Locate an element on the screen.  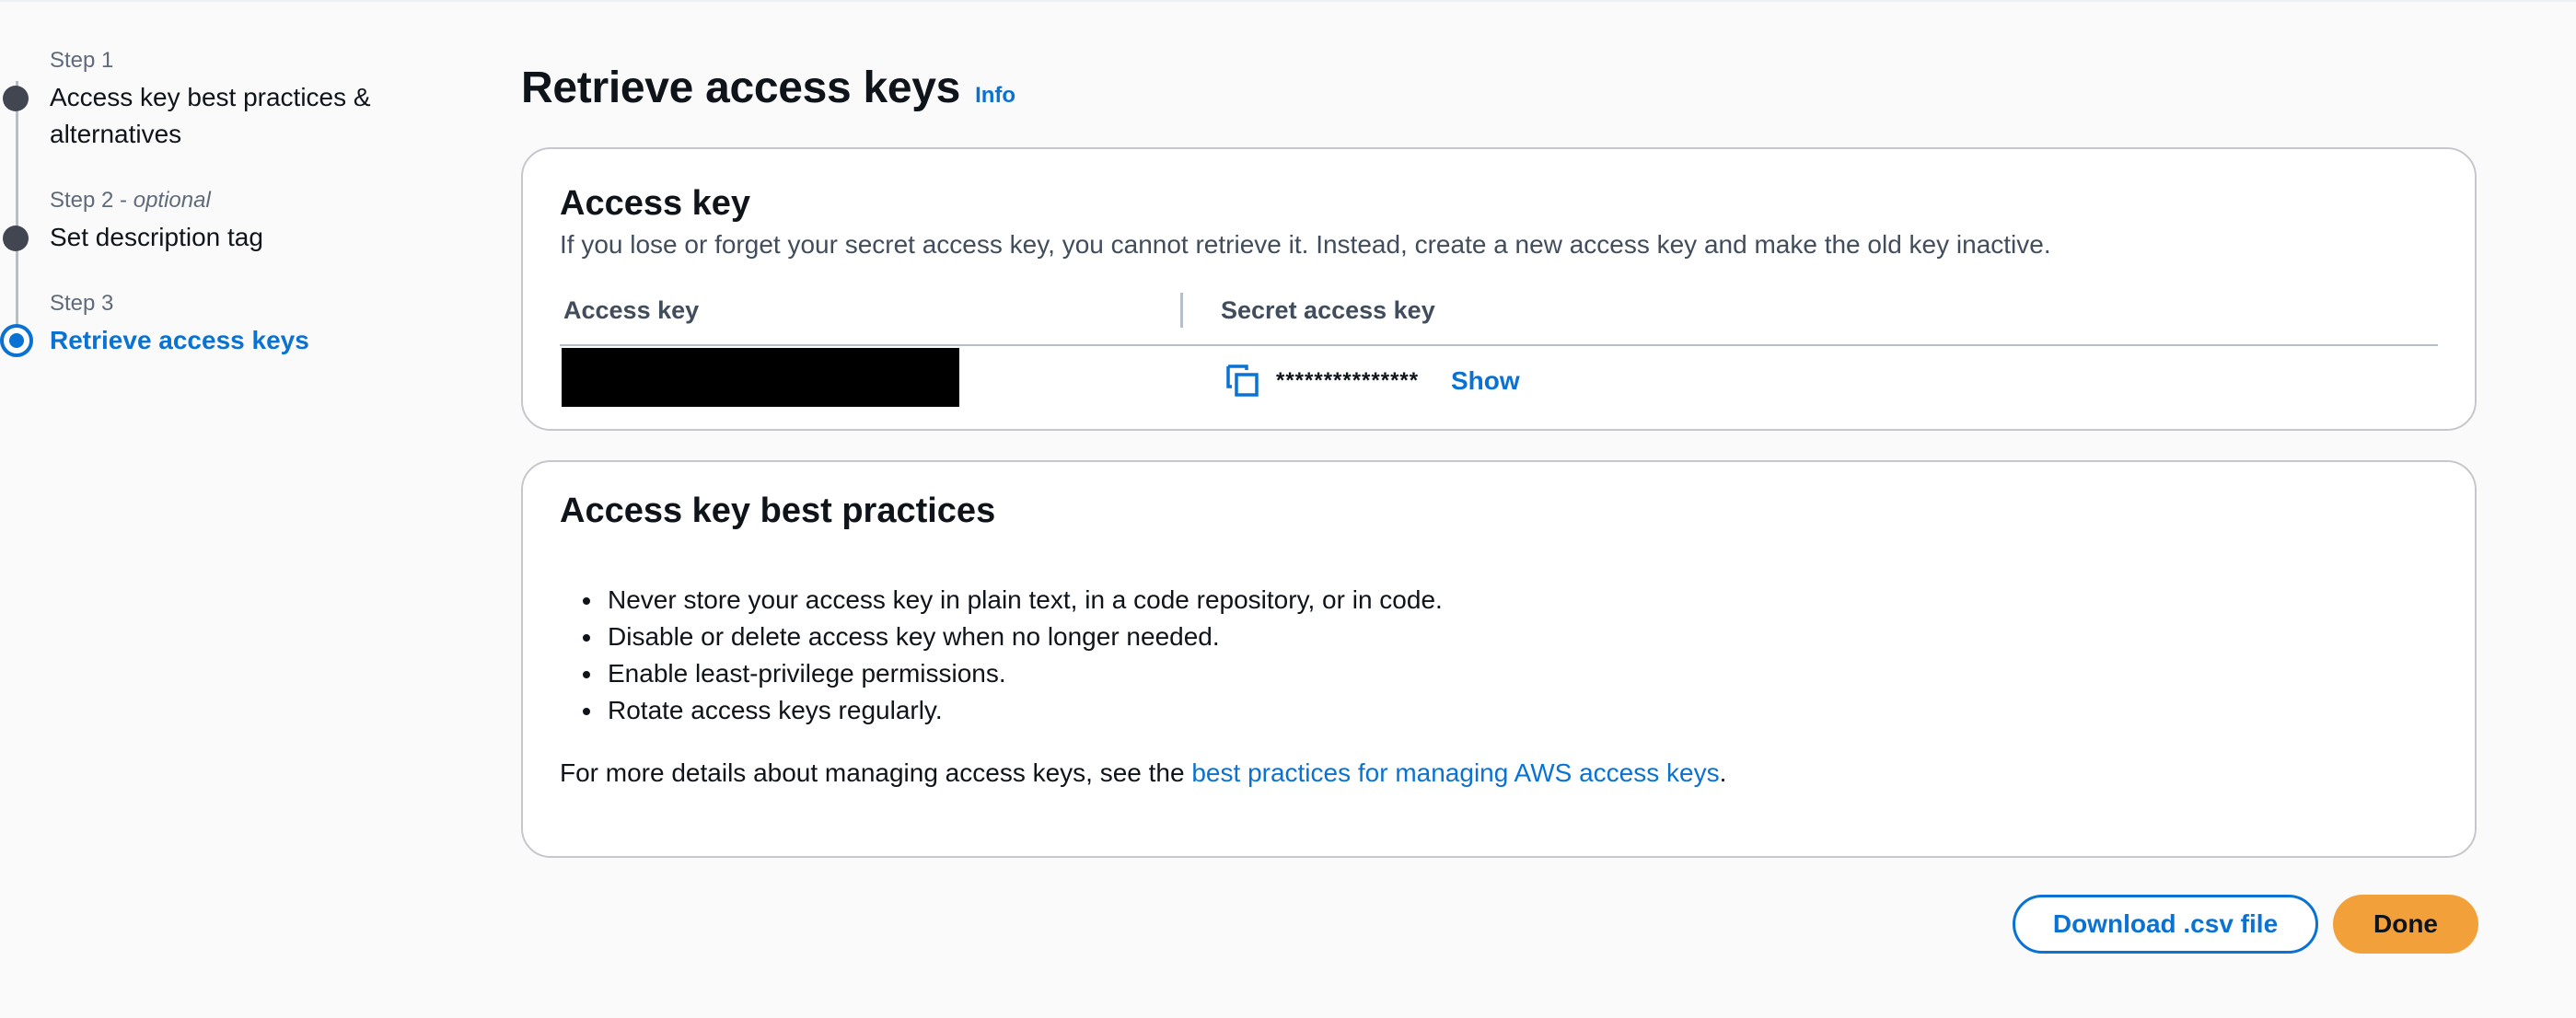
column-divider is located at coordinates (1181, 310).